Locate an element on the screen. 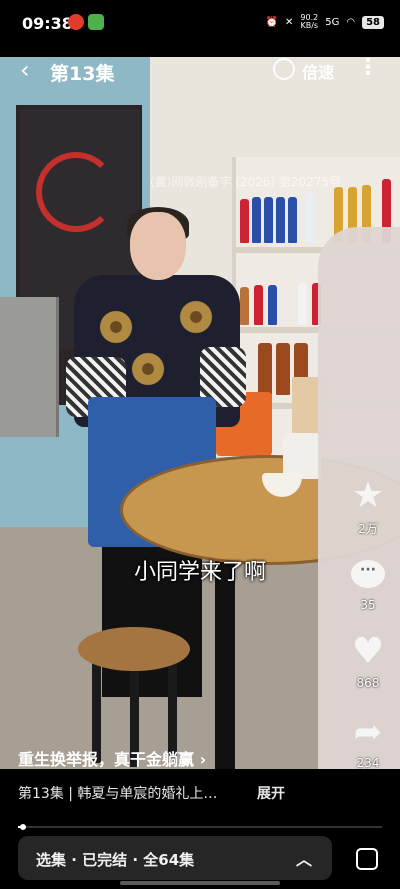 The image size is (400, 889). speed-icon is located at coordinates (284, 69).